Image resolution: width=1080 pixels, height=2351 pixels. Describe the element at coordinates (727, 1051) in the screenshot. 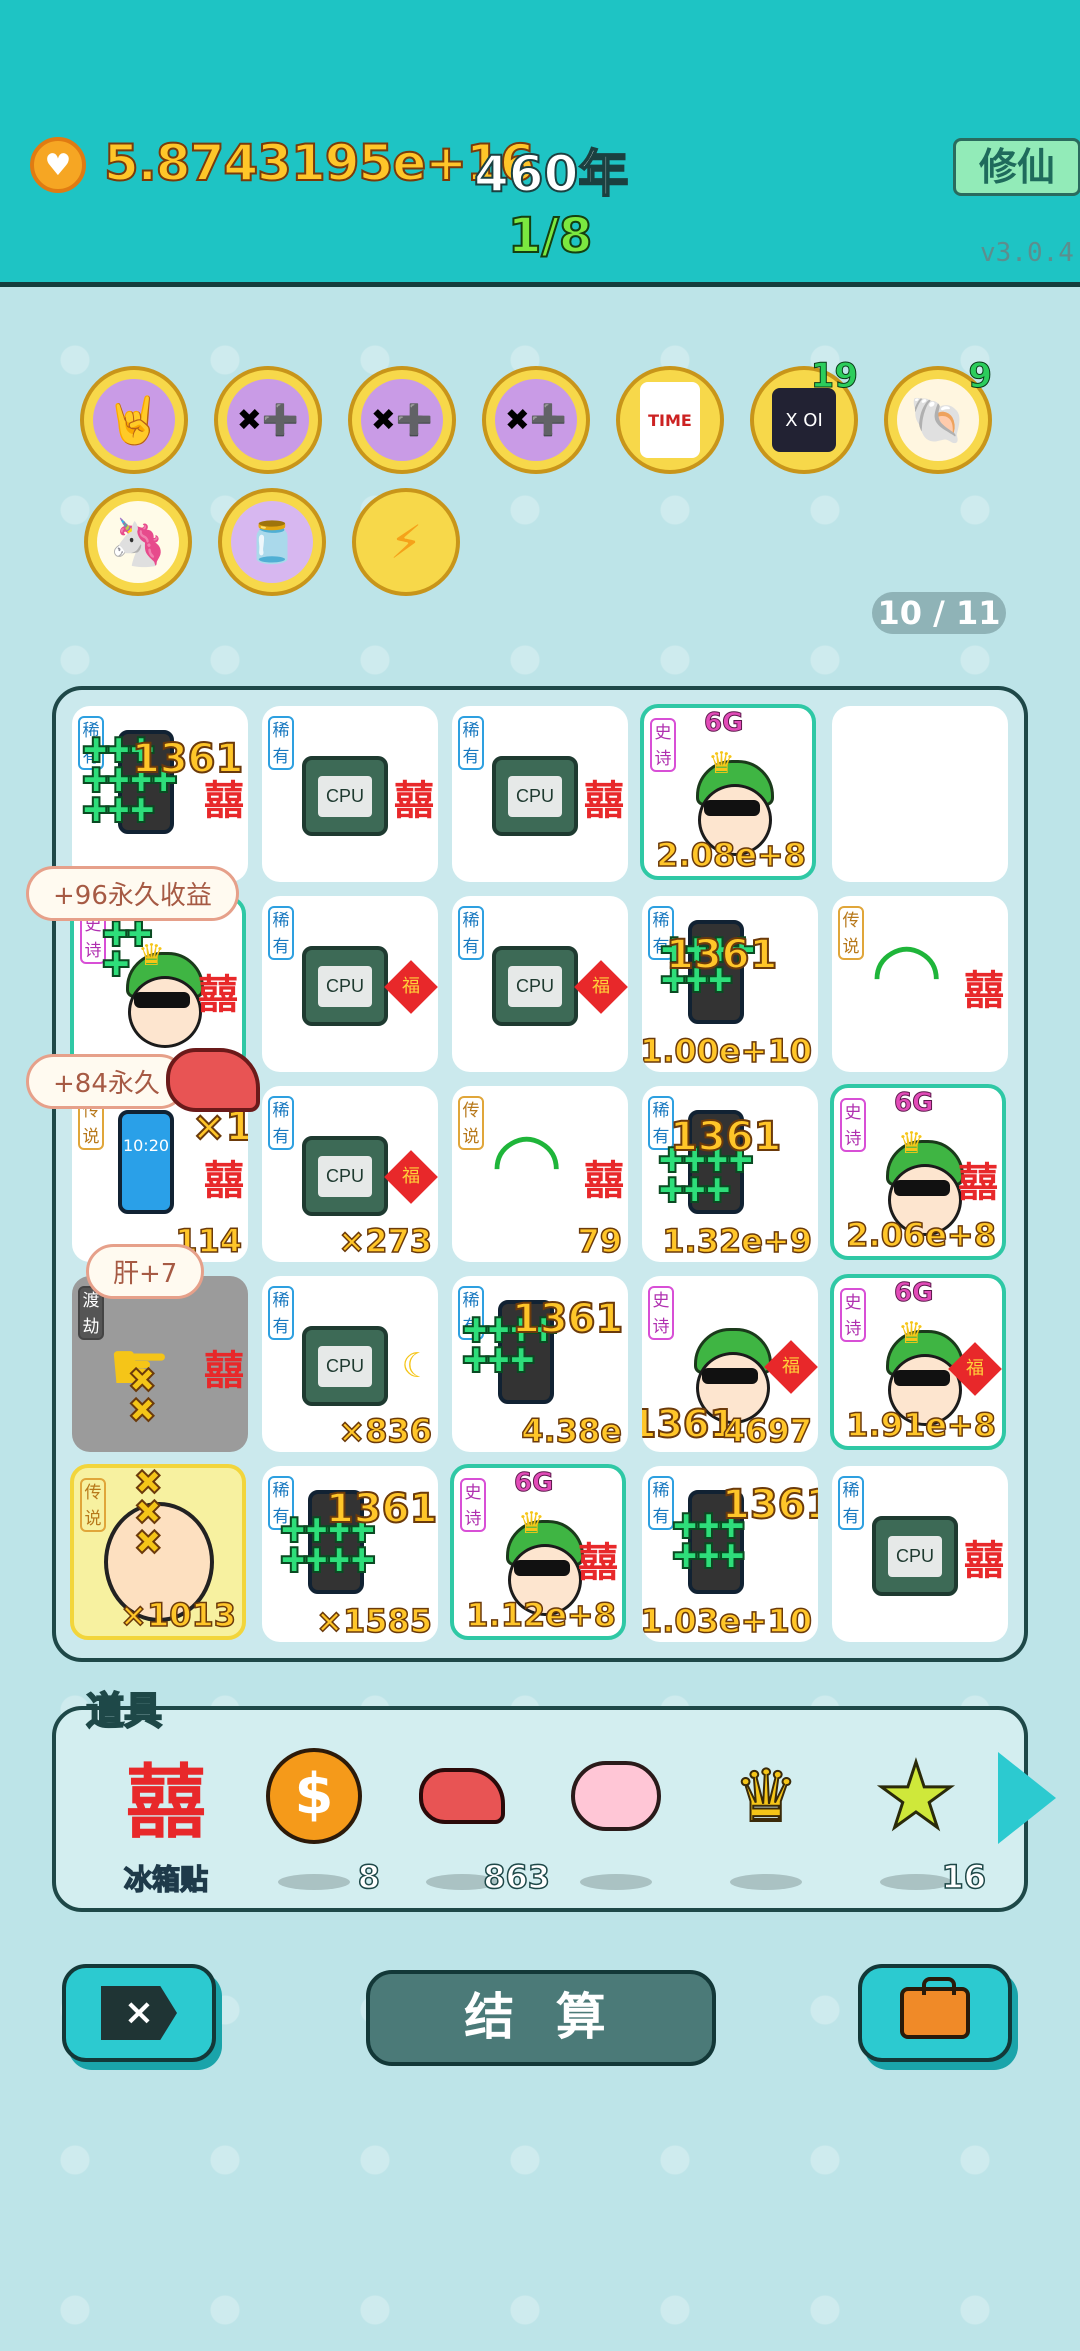

I see `cell-value: 1.00e+10` at that location.